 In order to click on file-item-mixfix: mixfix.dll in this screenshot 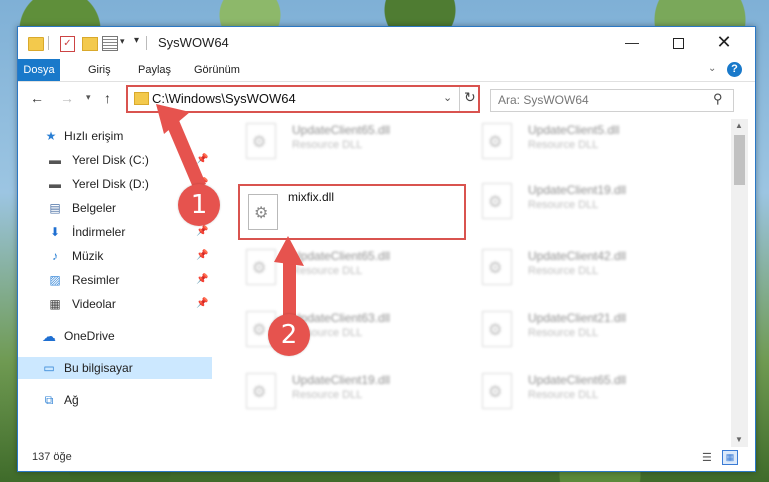, I will do `click(352, 212)`.